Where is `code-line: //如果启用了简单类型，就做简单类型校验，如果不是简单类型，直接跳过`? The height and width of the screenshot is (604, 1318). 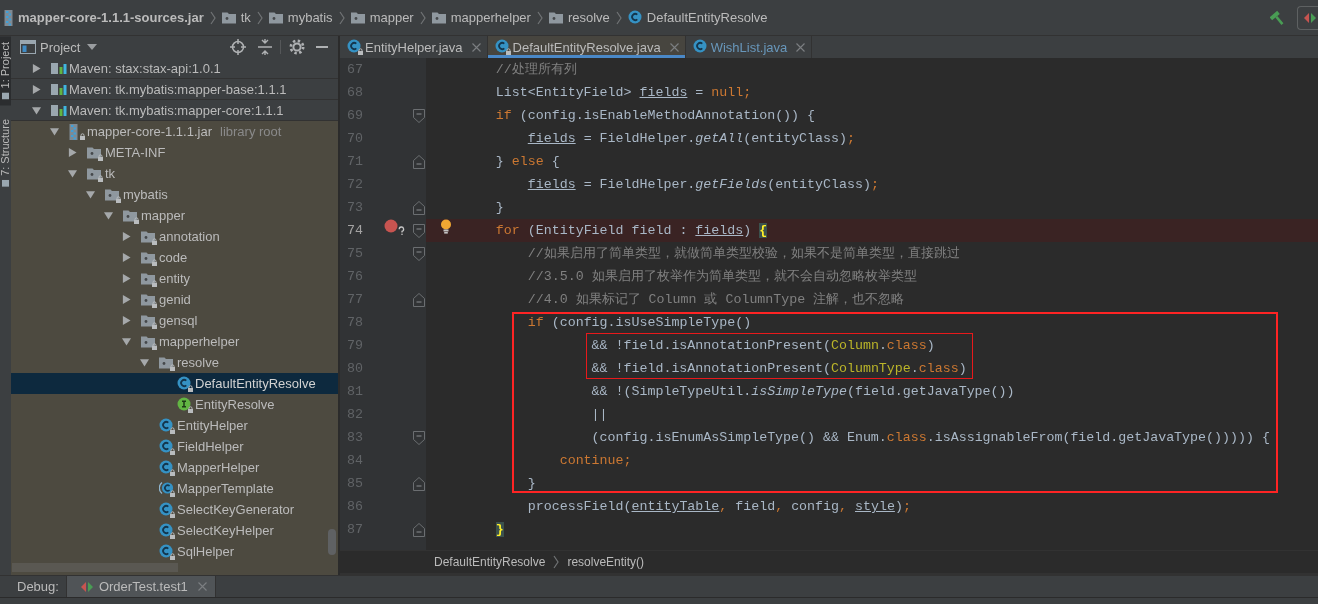 code-line: //如果启用了简单类型，就做简单类型校验，如果不是简单类型，直接跳过 is located at coordinates (743, 253).